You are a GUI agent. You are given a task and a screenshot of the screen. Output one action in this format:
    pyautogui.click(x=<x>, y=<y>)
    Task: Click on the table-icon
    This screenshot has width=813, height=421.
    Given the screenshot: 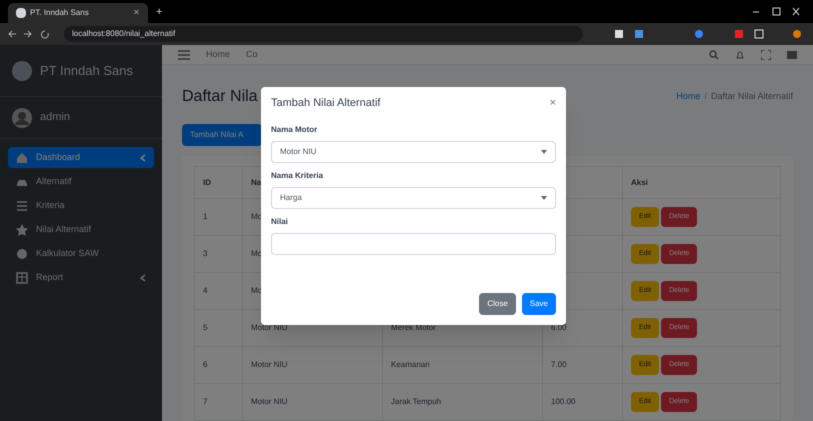 What is the action you would take?
    pyautogui.click(x=22, y=278)
    